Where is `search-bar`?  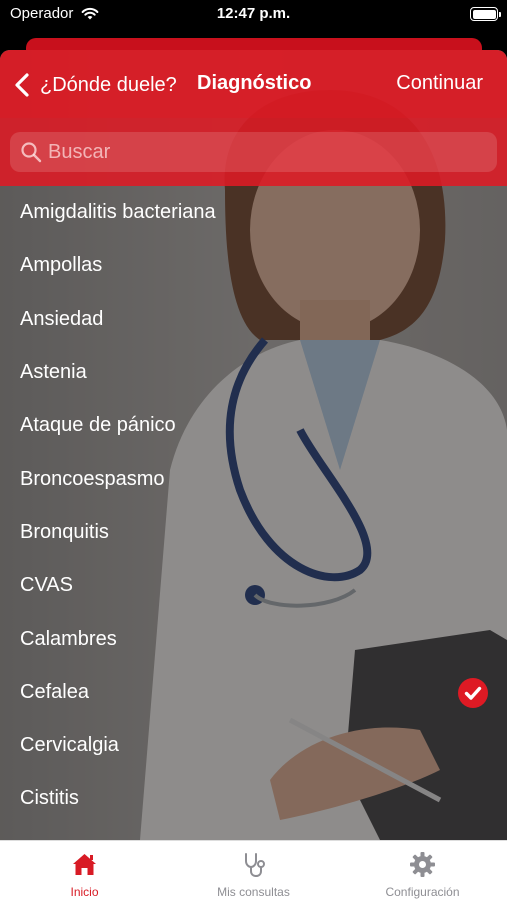
search-bar is located at coordinates (253, 152).